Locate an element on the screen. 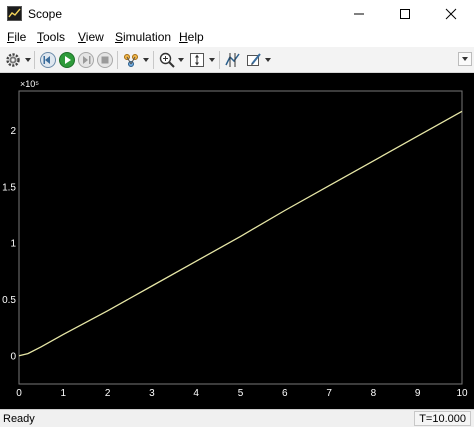 This screenshot has width=474, height=427. toolbar is located at coordinates (237, 60).